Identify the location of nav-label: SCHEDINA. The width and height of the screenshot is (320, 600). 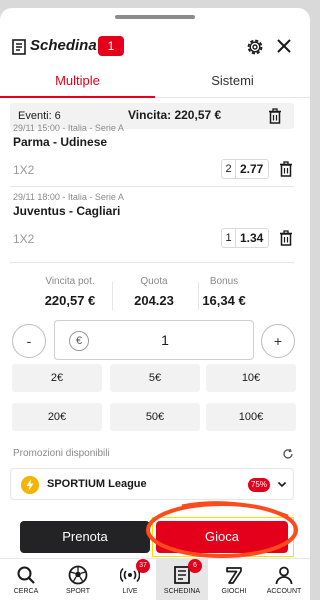
(182, 591).